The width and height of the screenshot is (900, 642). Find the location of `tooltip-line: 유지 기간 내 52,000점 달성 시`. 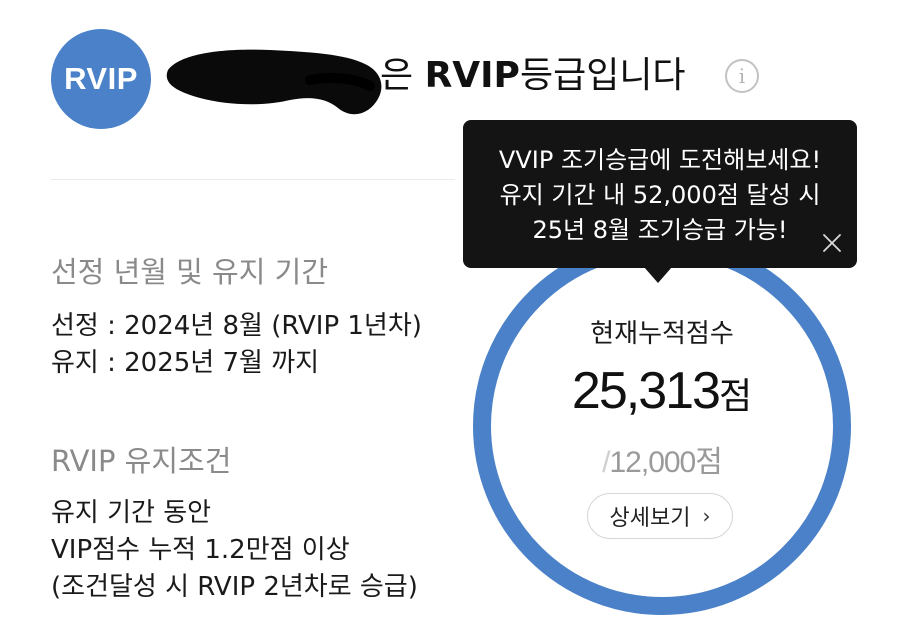

tooltip-line: 유지 기간 내 52,000점 달성 시 is located at coordinates (660, 195).